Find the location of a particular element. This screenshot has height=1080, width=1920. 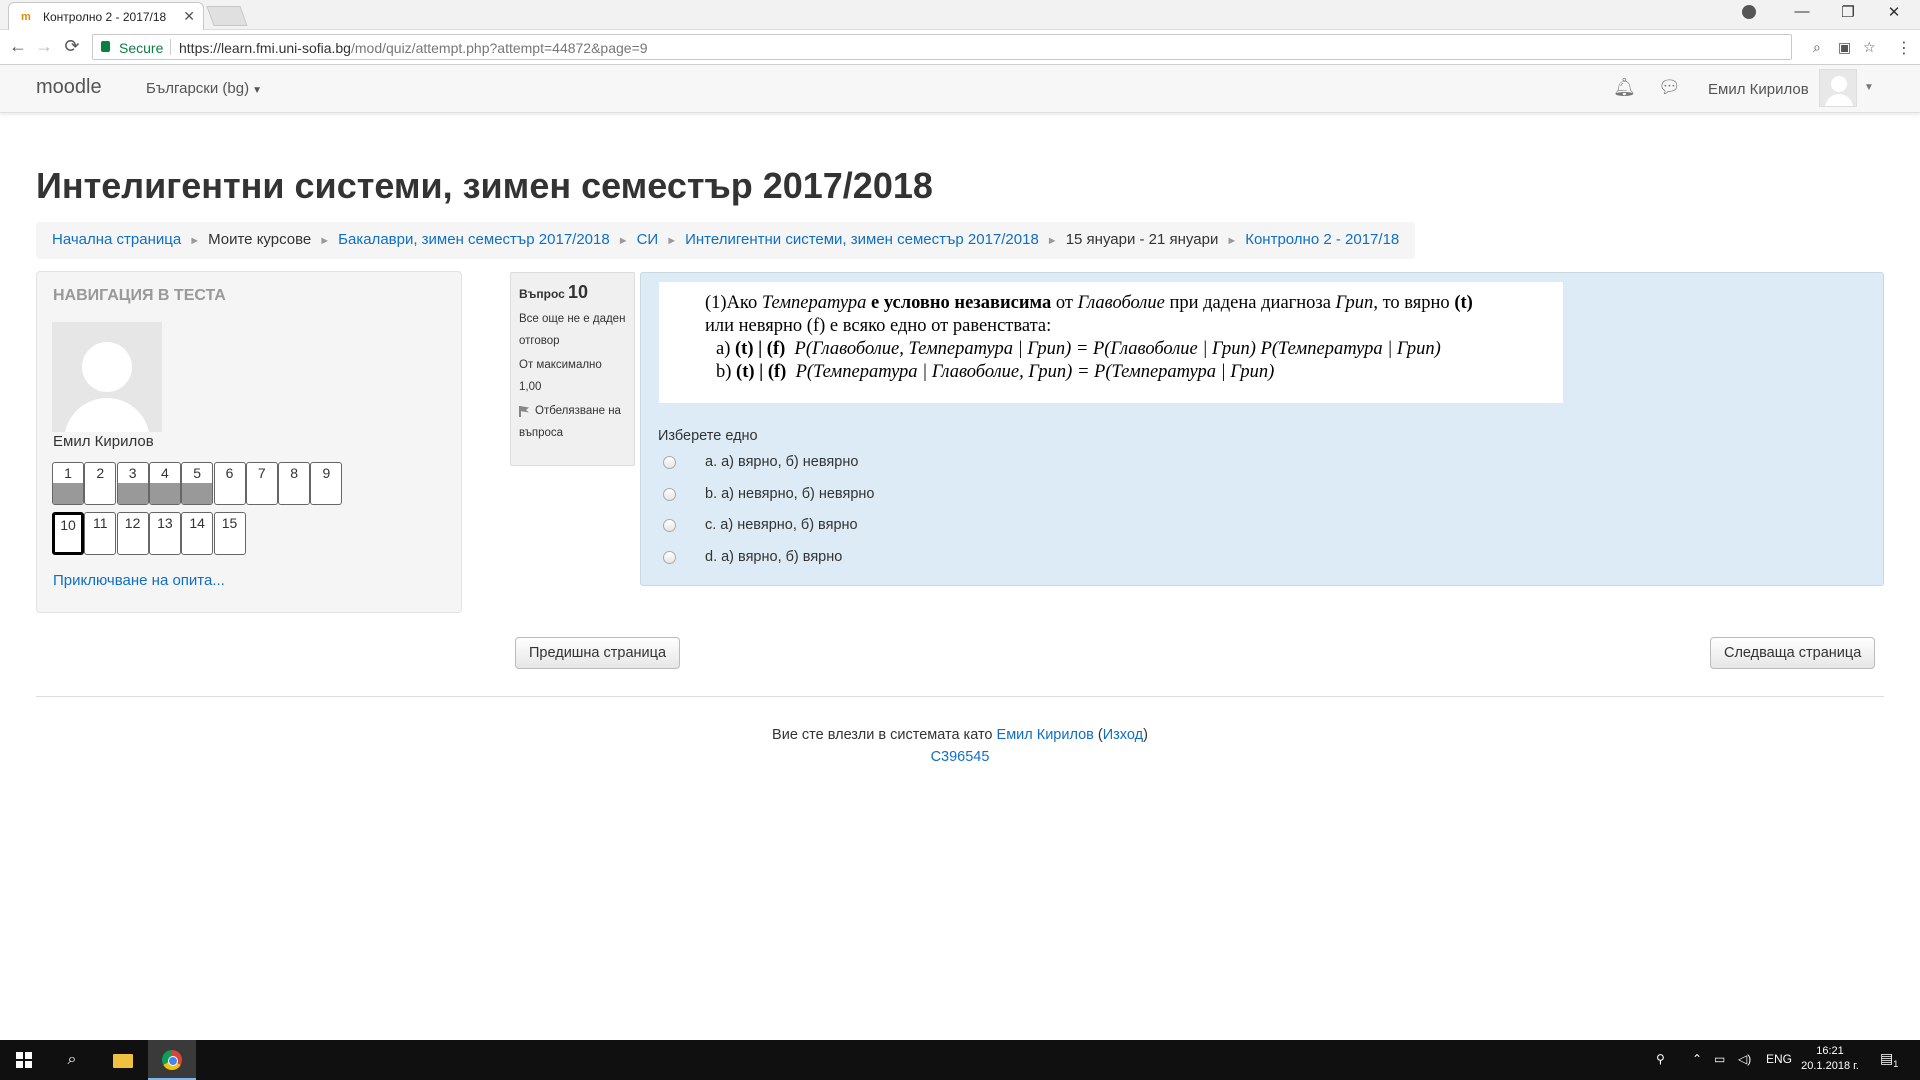

notifications-bell-icon: 🔔︎ is located at coordinates (1624, 87).